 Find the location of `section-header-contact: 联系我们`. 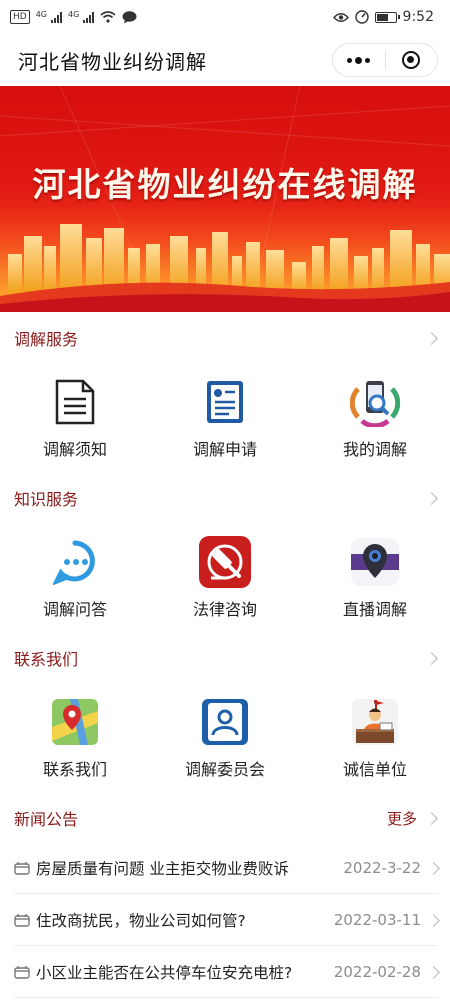

section-header-contact: 联系我们 is located at coordinates (225, 658).